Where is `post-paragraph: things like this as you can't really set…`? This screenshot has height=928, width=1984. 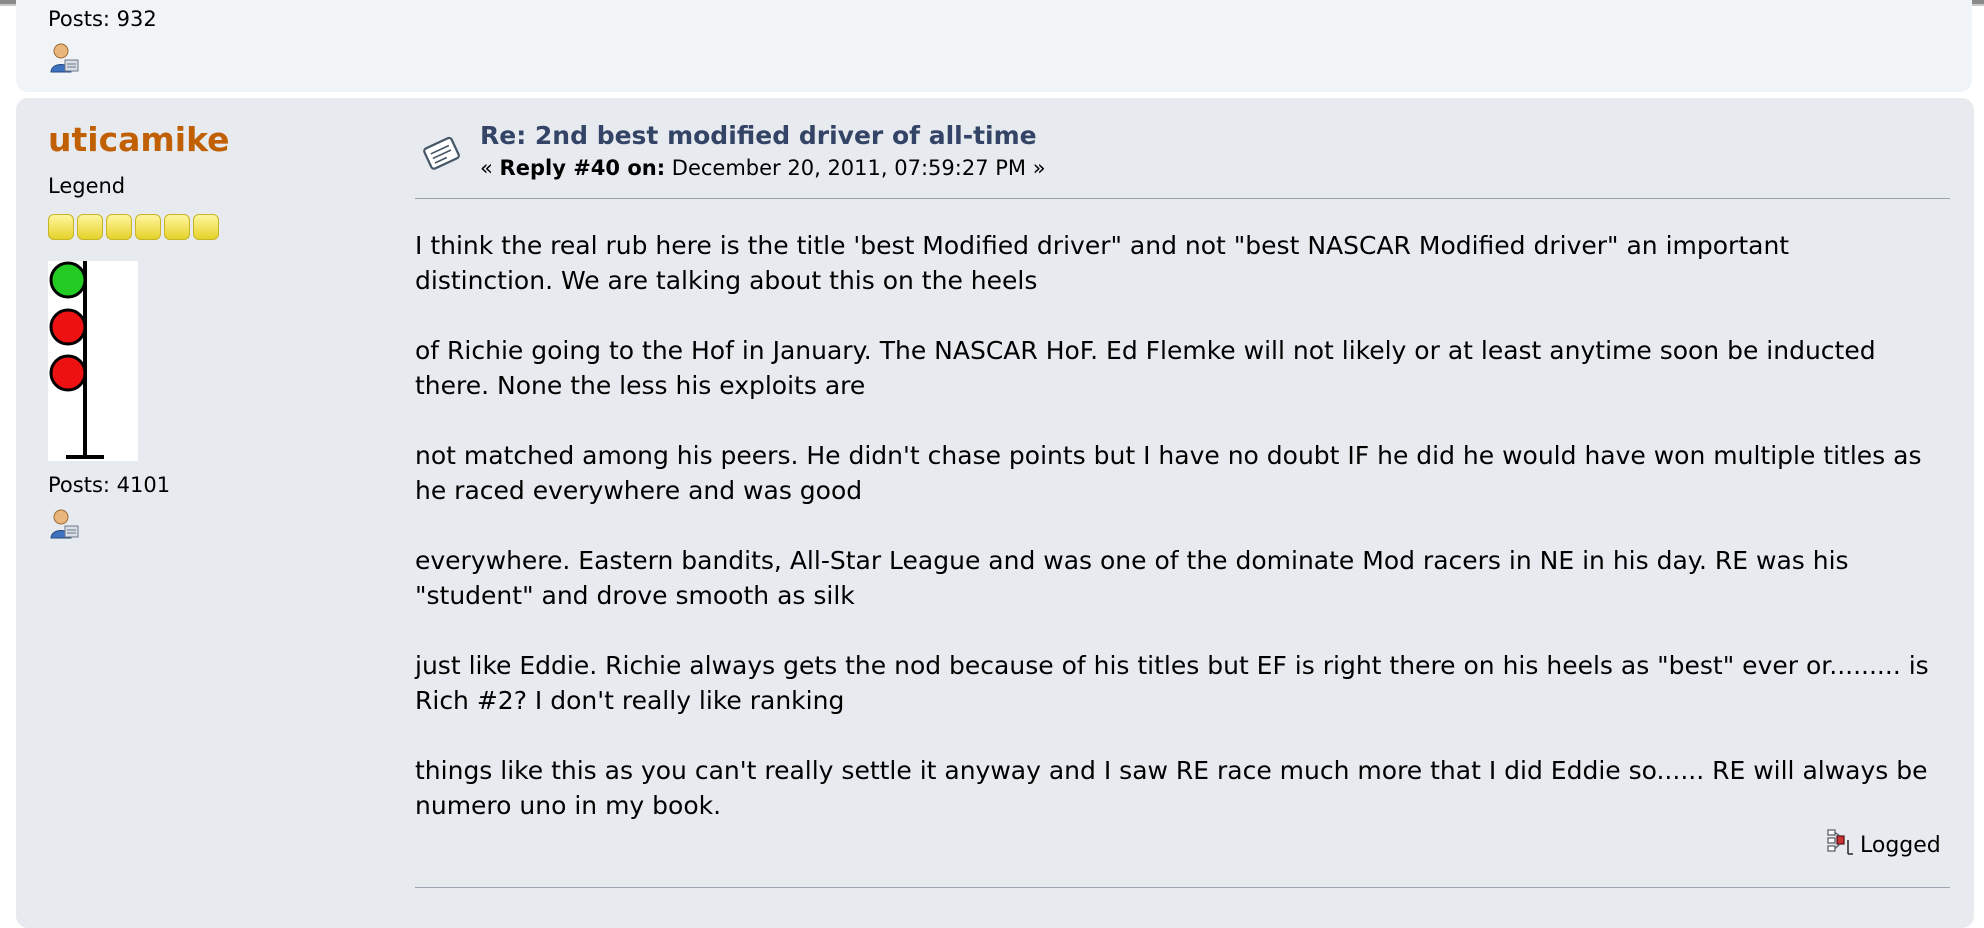
post-paragraph: things like this as you can't really set… is located at coordinates (1171, 788).